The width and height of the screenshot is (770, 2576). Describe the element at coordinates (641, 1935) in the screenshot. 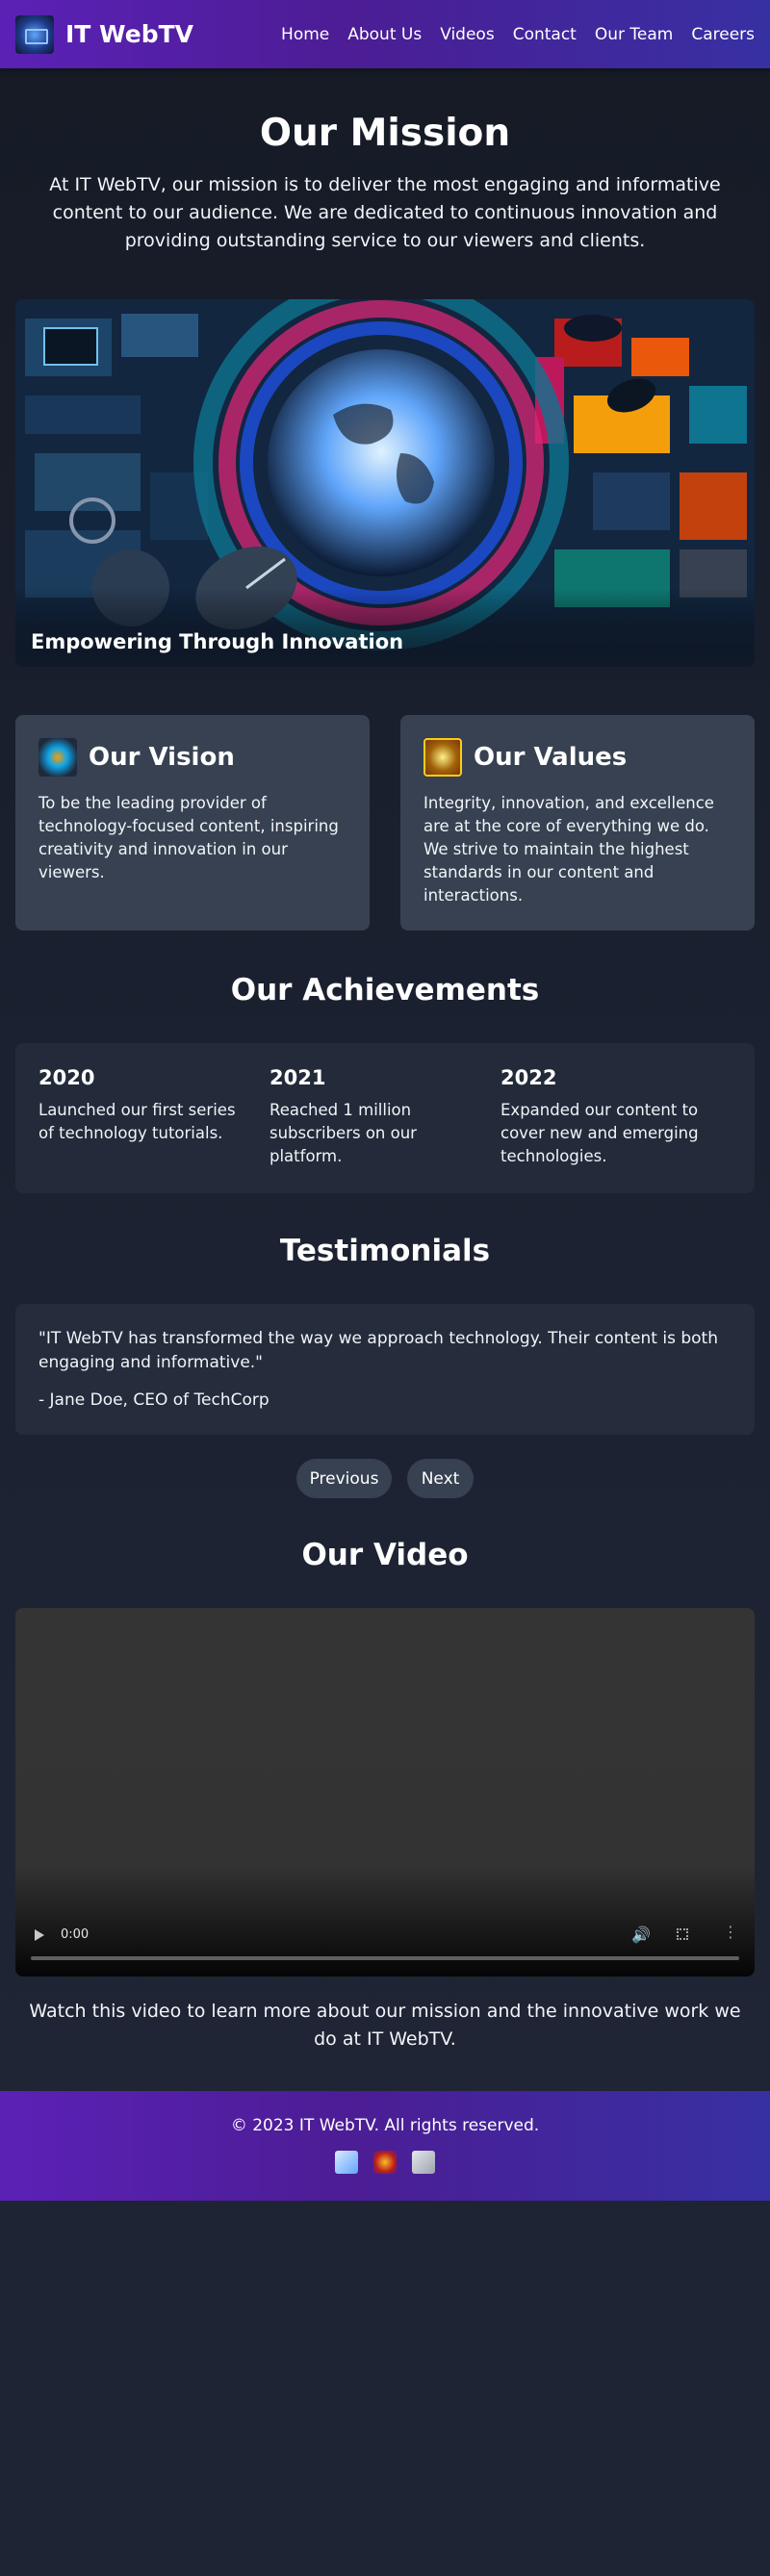

I see `volume-icon: 🔊` at that location.